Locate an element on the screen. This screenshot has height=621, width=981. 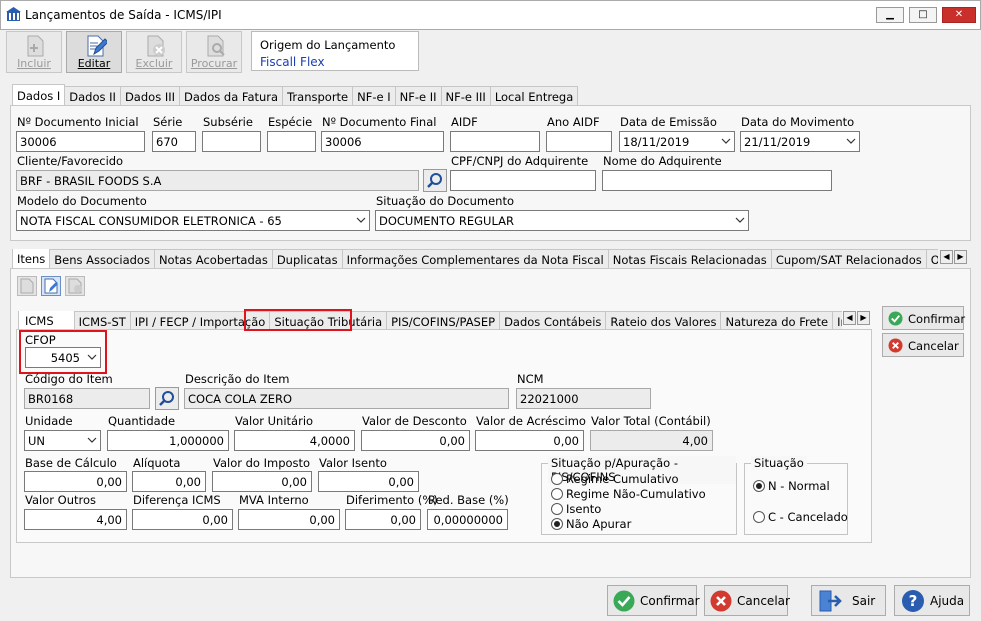
origem-value: Fiscall Flex is located at coordinates (292, 62).